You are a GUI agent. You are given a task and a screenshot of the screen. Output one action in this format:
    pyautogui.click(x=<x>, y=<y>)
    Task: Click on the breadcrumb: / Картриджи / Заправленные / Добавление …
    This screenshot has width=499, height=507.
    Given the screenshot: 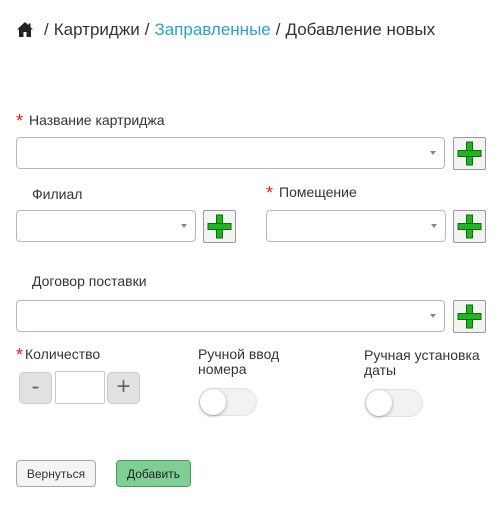 What is the action you would take?
    pyautogui.click(x=225, y=30)
    